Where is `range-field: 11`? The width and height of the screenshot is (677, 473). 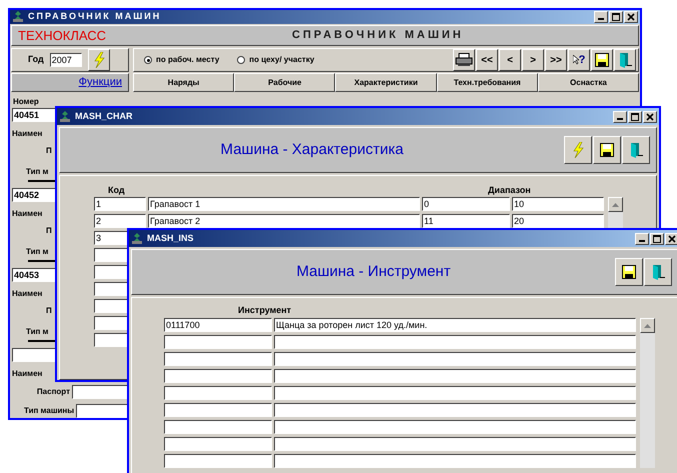
range-field: 11 is located at coordinates (466, 221).